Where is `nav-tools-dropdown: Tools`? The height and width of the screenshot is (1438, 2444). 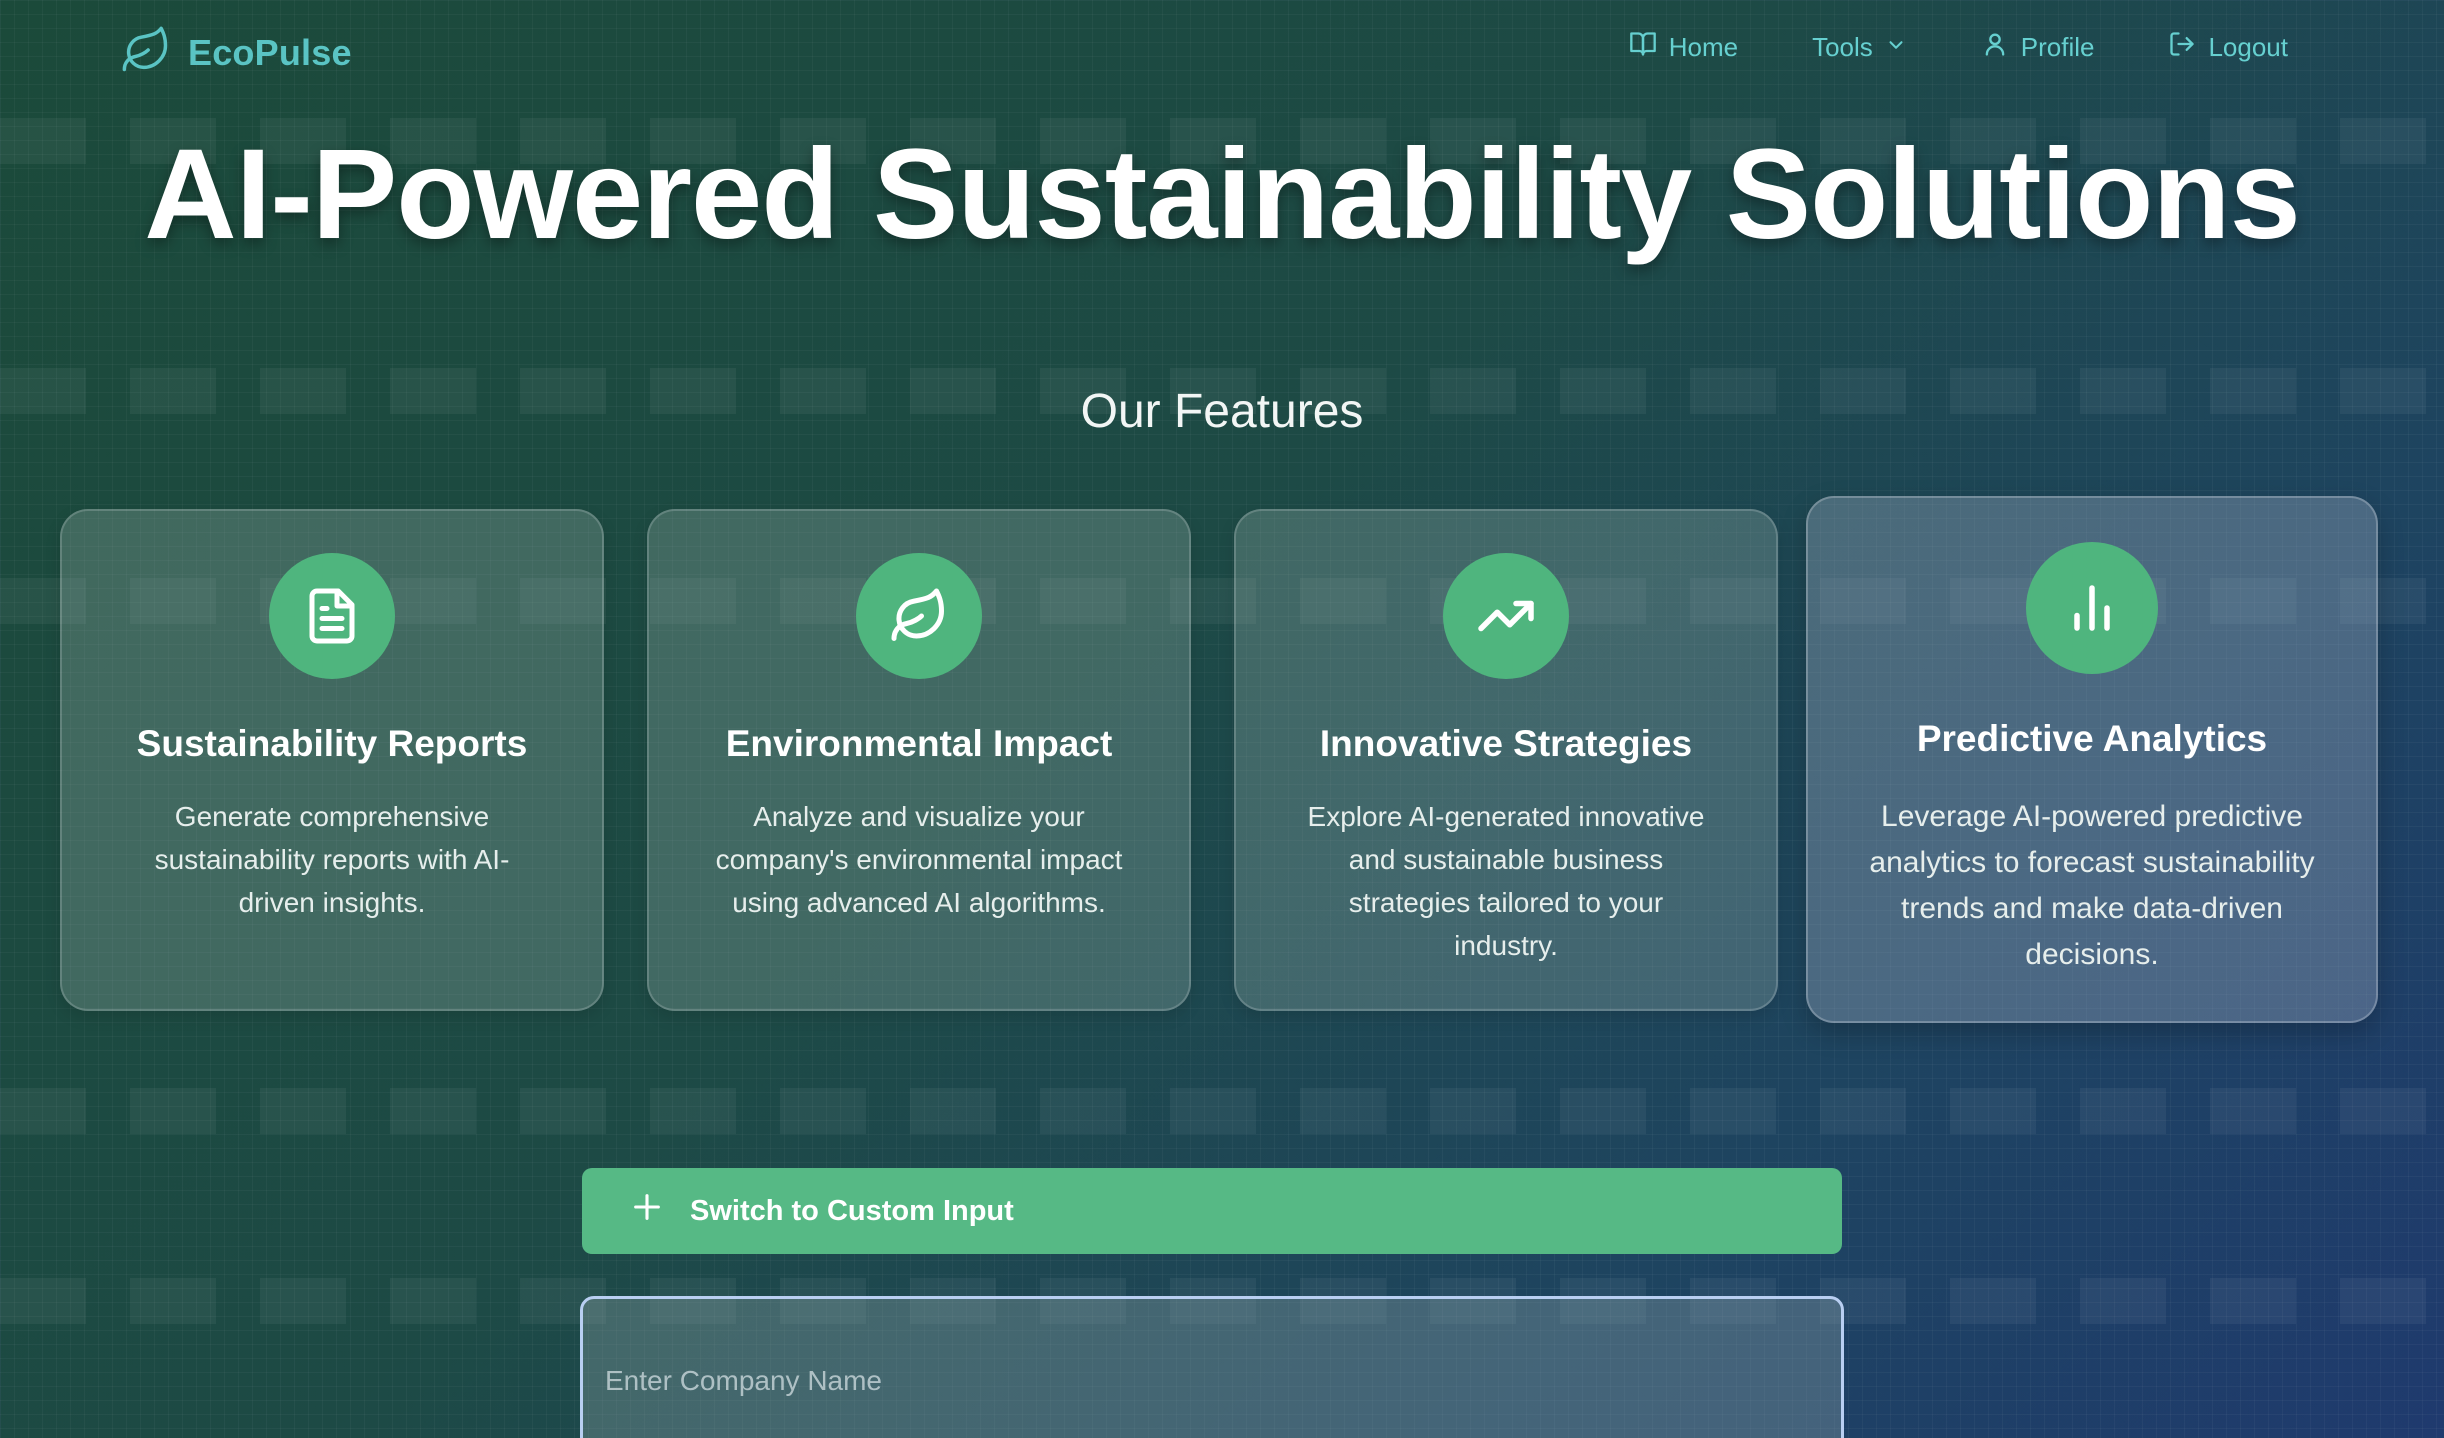 nav-tools-dropdown: Tools is located at coordinates (1859, 47).